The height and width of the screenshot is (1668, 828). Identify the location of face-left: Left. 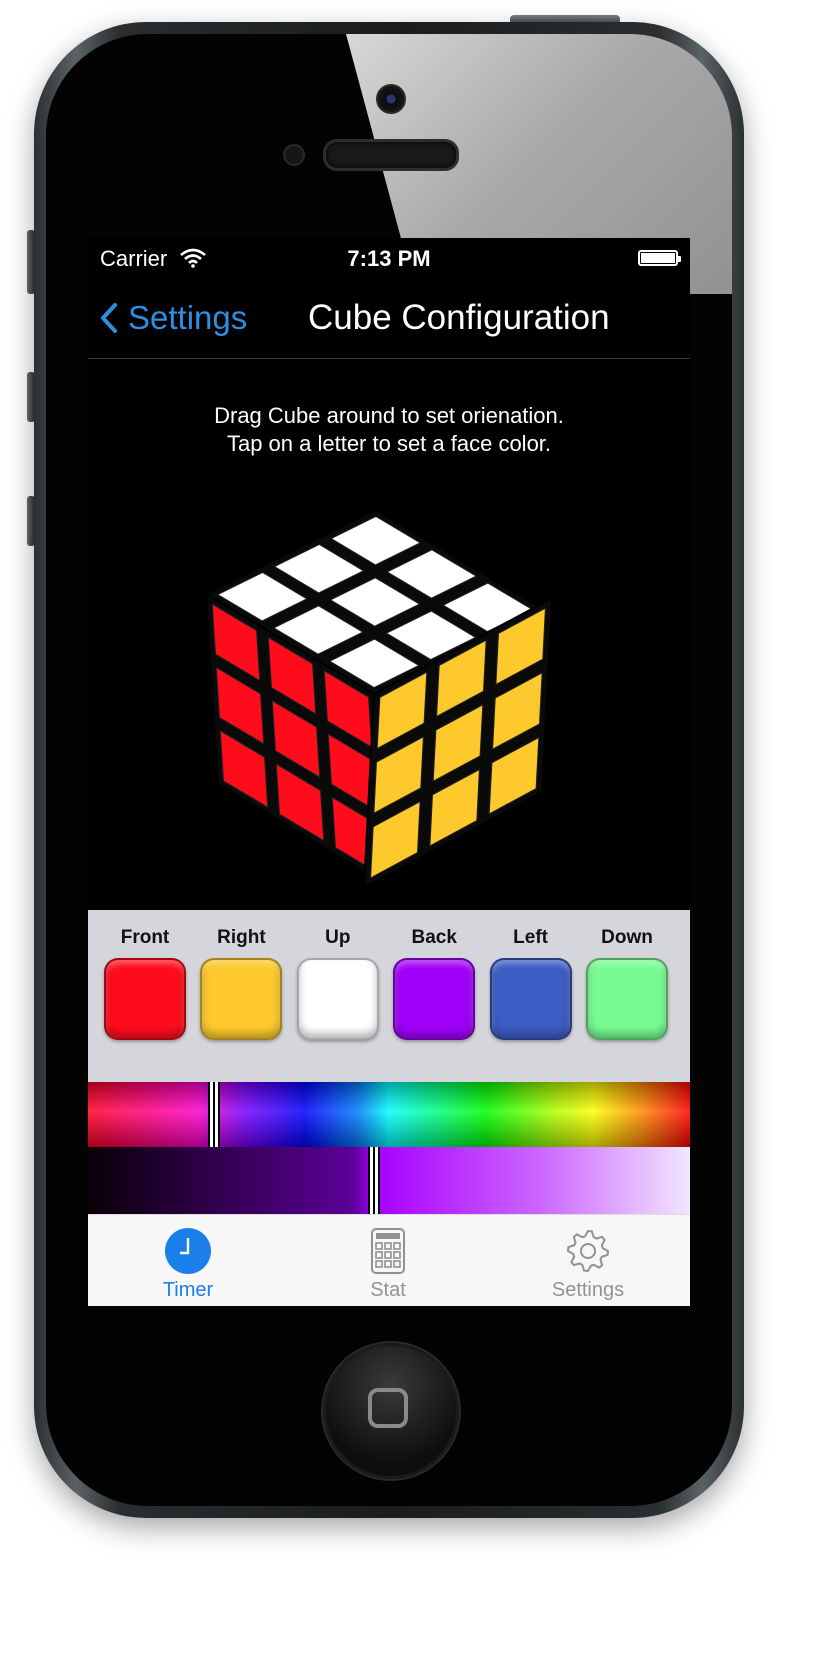
(531, 983).